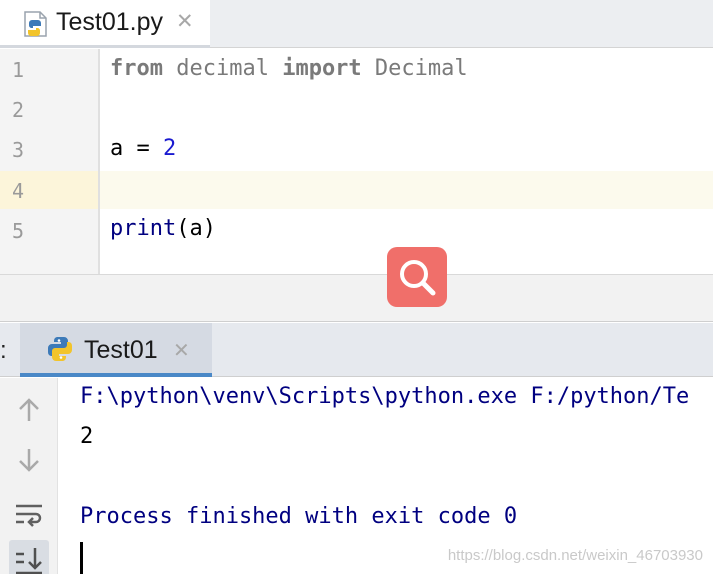 This screenshot has height=574, width=713. I want to click on code-line: print(a), so click(163, 228).